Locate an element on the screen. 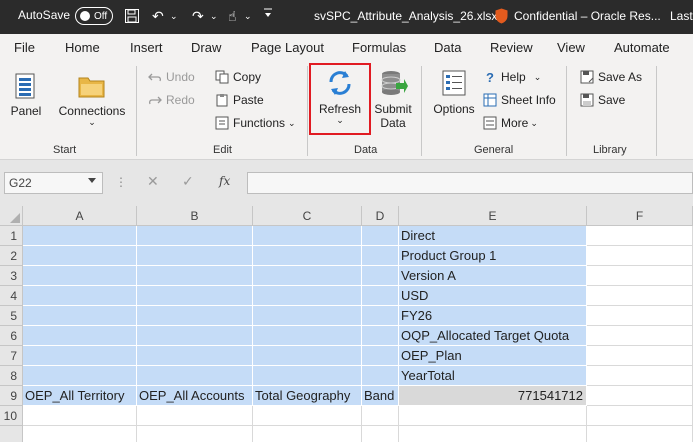 Image resolution: width=693 pixels, height=442 pixels. tab-draw: Draw is located at coordinates (206, 47).